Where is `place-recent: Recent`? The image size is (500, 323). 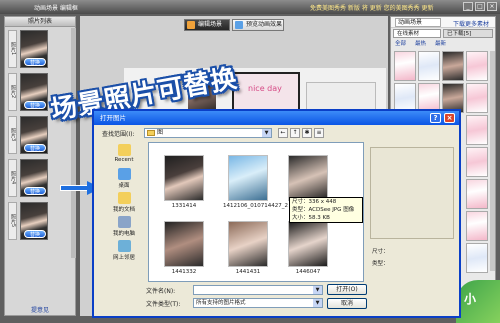 place-recent: Recent is located at coordinates (124, 153).